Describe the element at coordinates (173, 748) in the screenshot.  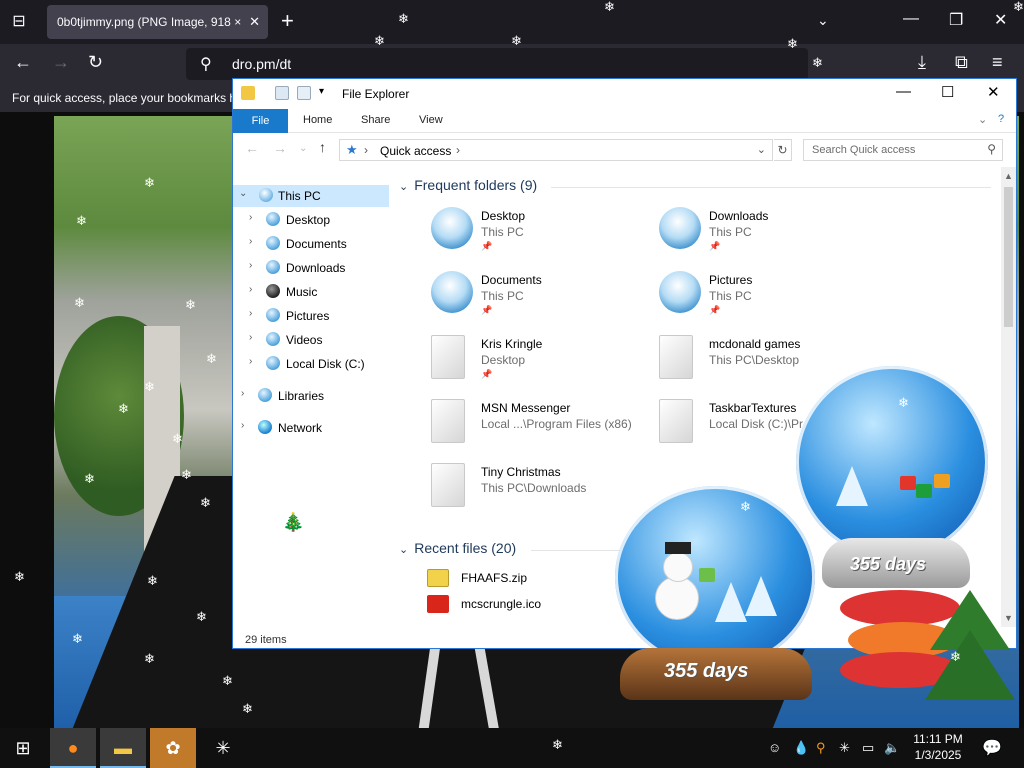
I see `app-icon: ✿` at that location.